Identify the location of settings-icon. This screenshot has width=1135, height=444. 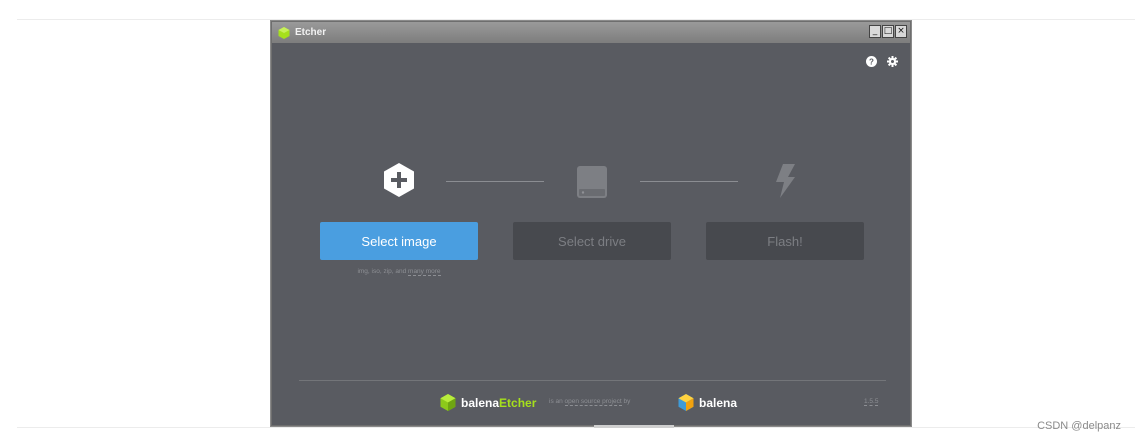
(892, 61).